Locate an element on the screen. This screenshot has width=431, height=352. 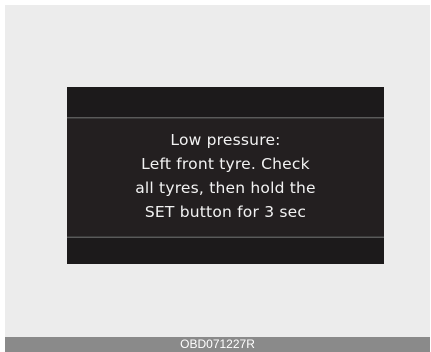
message-line-1: Low pressure: is located at coordinates (225, 140).